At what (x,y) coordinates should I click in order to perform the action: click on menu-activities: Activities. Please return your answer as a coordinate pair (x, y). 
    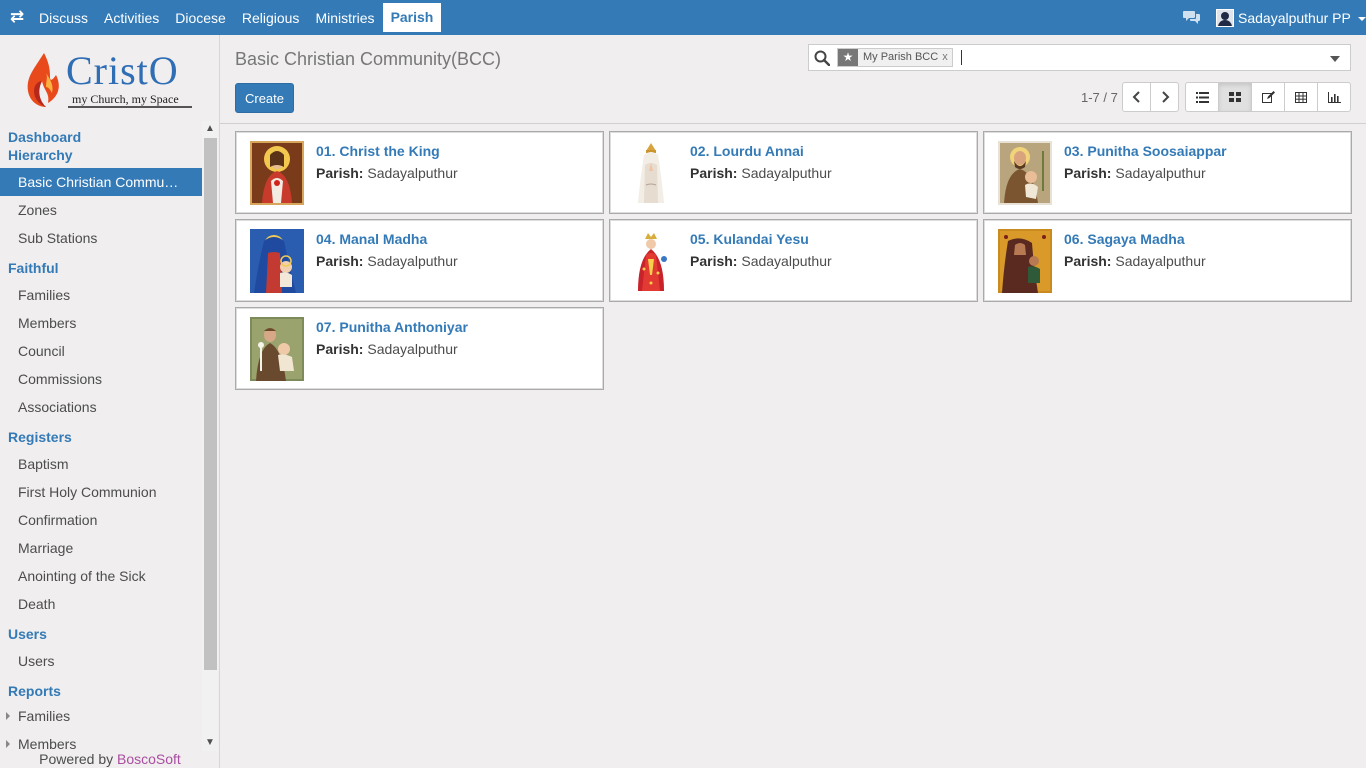
    Looking at the image, I should click on (131, 17).